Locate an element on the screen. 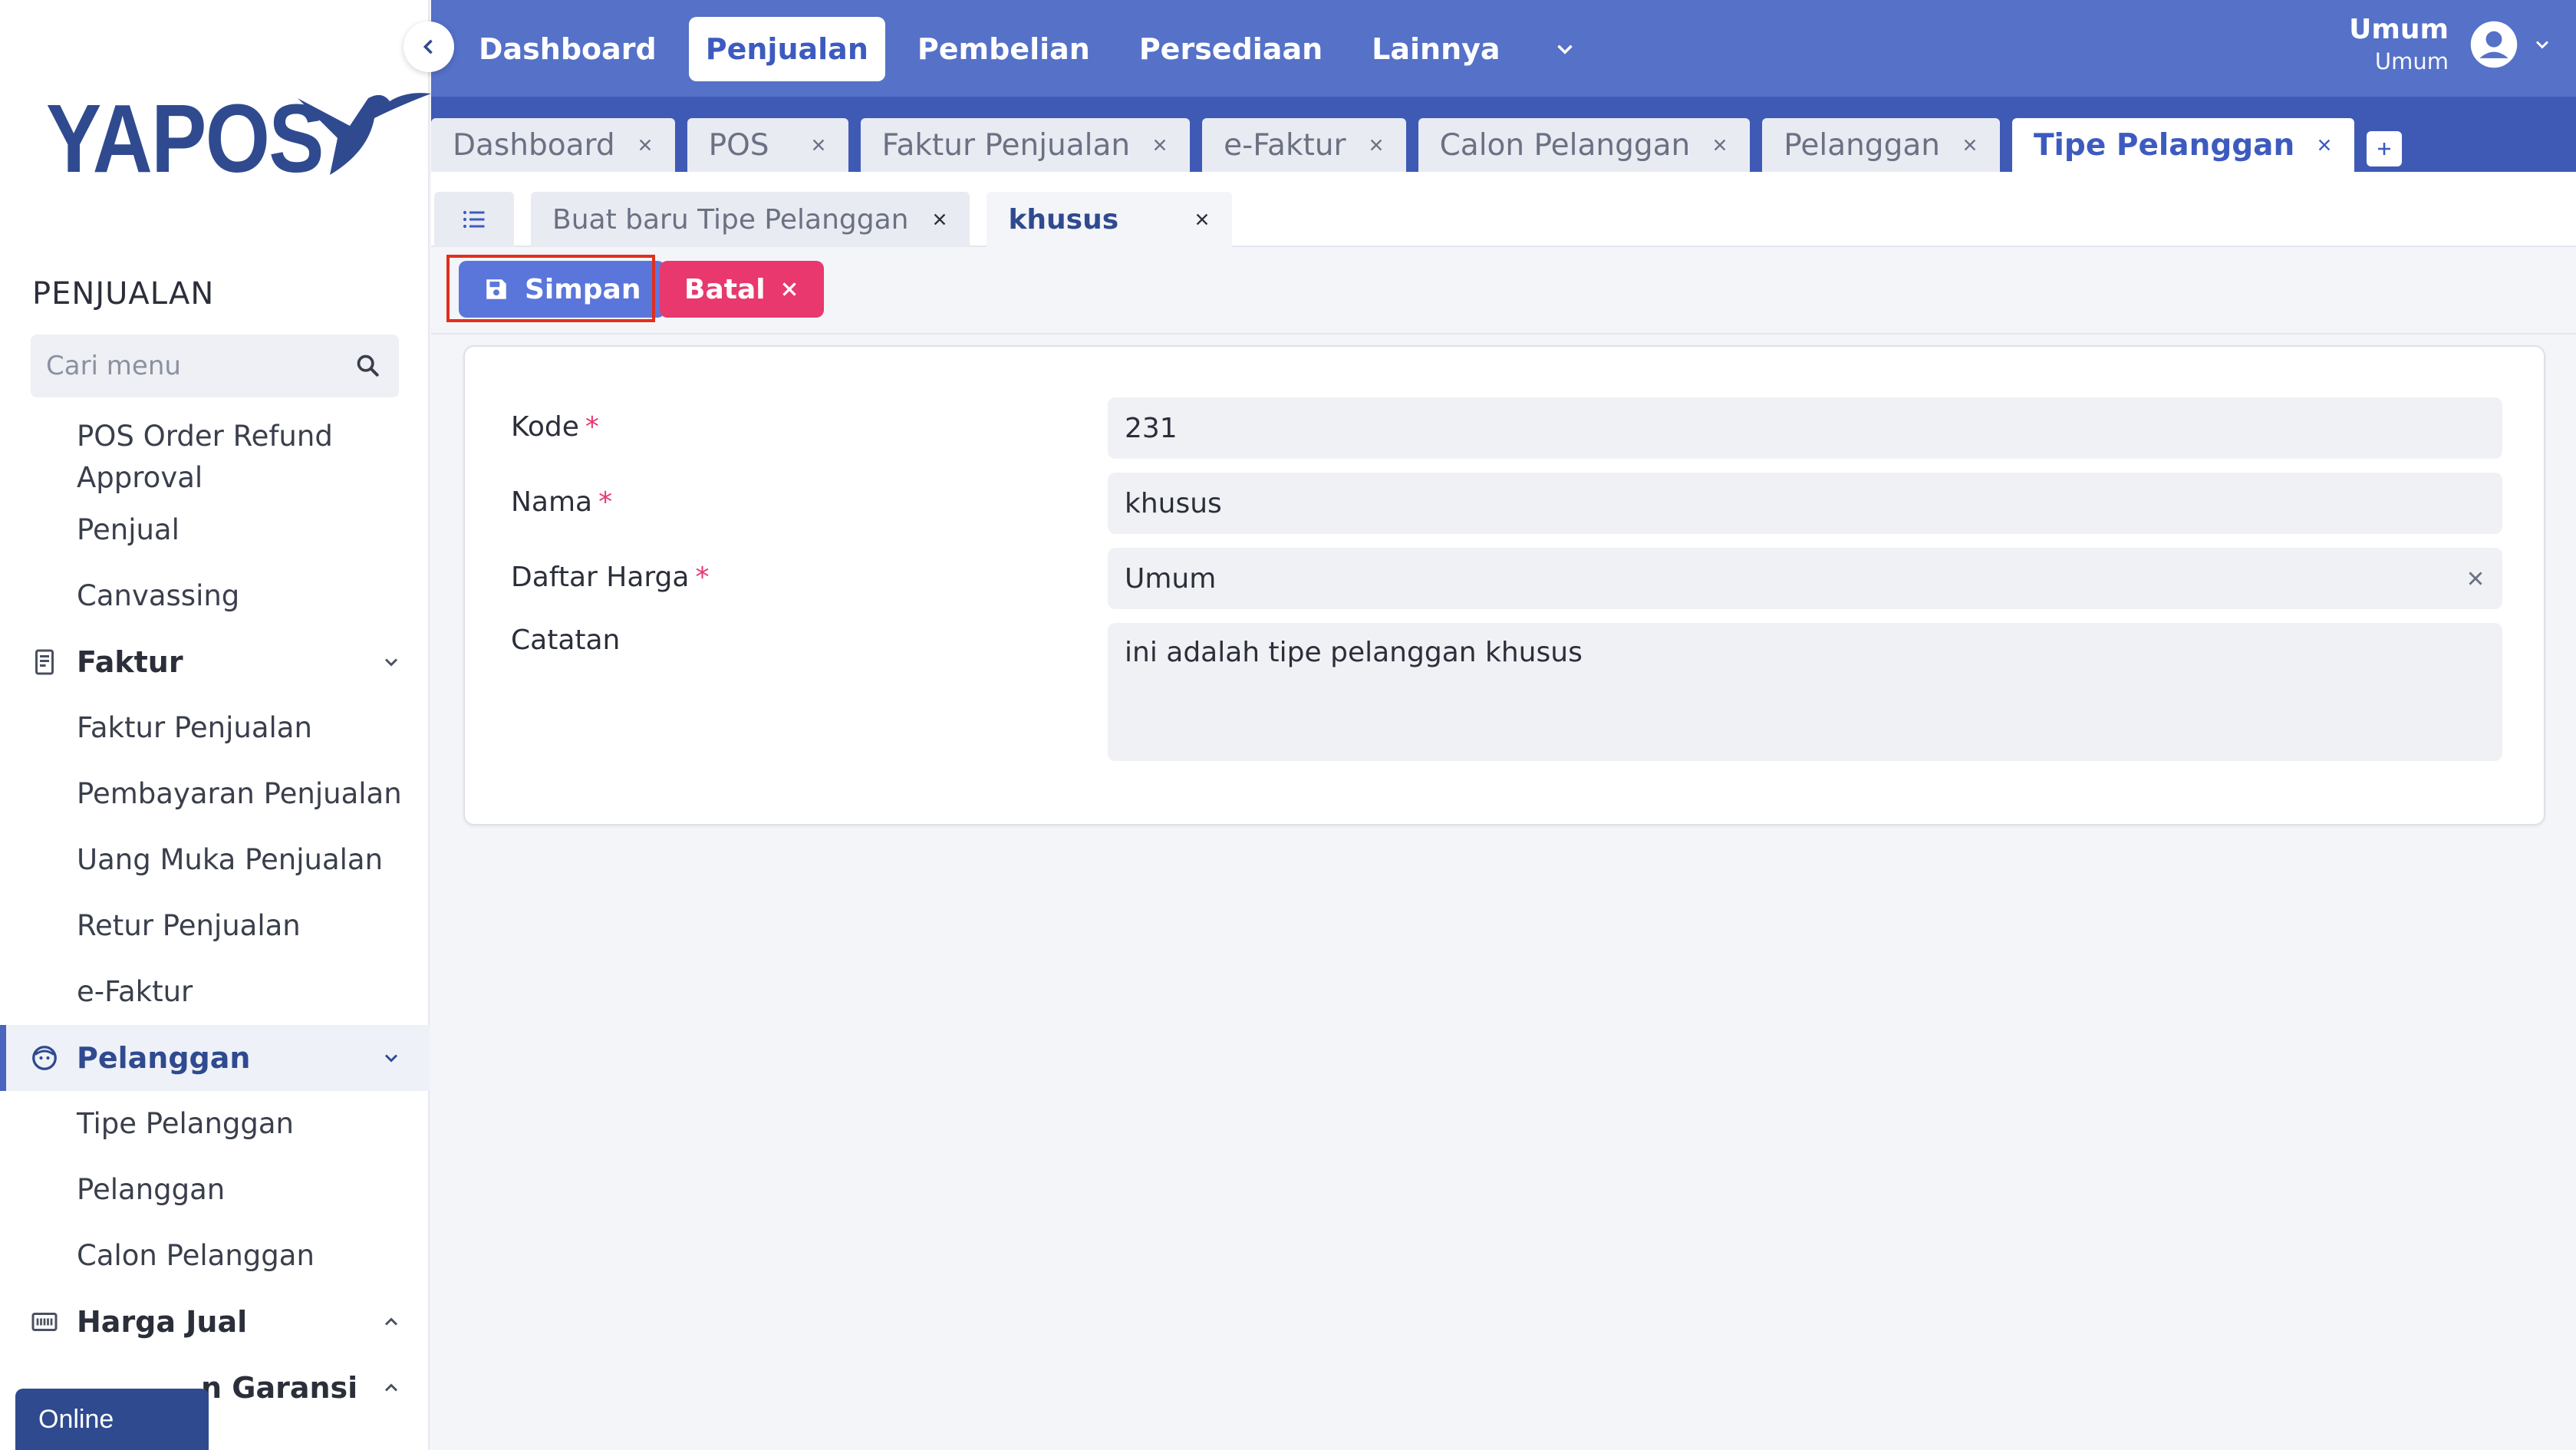  subtab-buat-baru: Buat baru Tipe Pelanggan is located at coordinates (750, 219).